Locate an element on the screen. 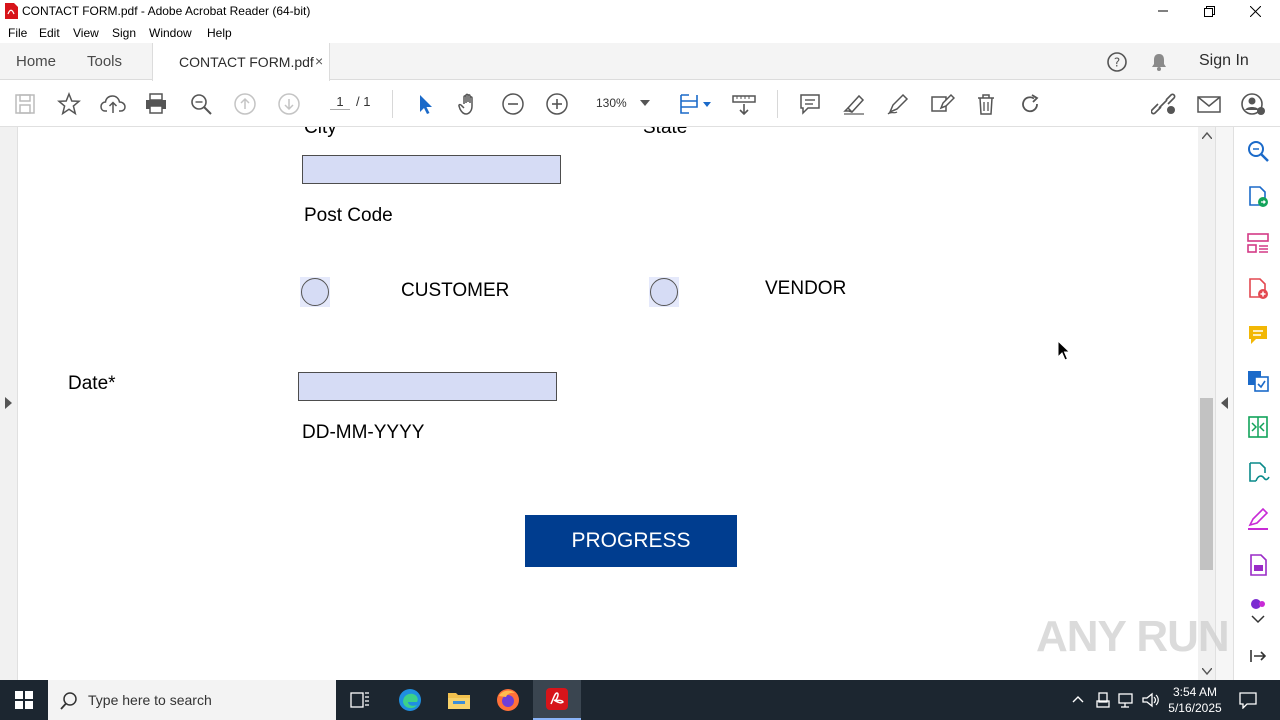 The image size is (1280, 720). compress-tool is located at coordinates (1258, 427).